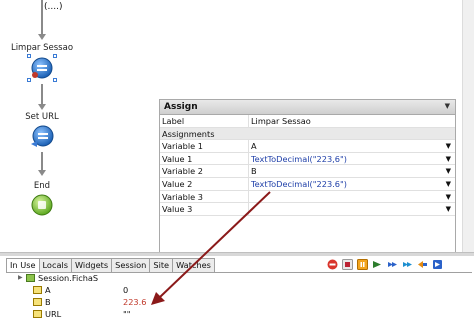 The width and height of the screenshot is (474, 330). What do you see at coordinates (347, 264) in the screenshot?
I see `pause-icon` at bounding box center [347, 264].